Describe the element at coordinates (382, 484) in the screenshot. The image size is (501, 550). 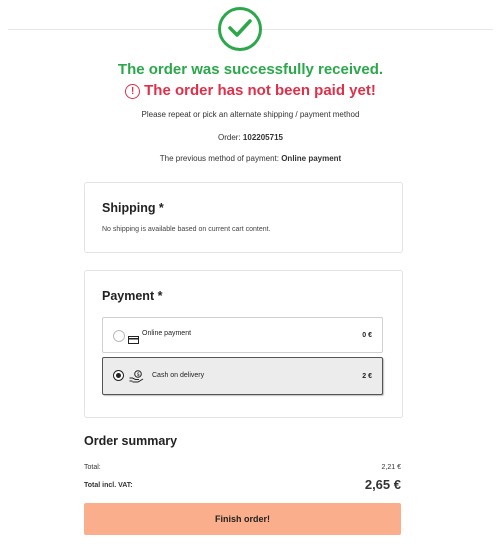
I see `total-vat-value: 2,65 €` at that location.